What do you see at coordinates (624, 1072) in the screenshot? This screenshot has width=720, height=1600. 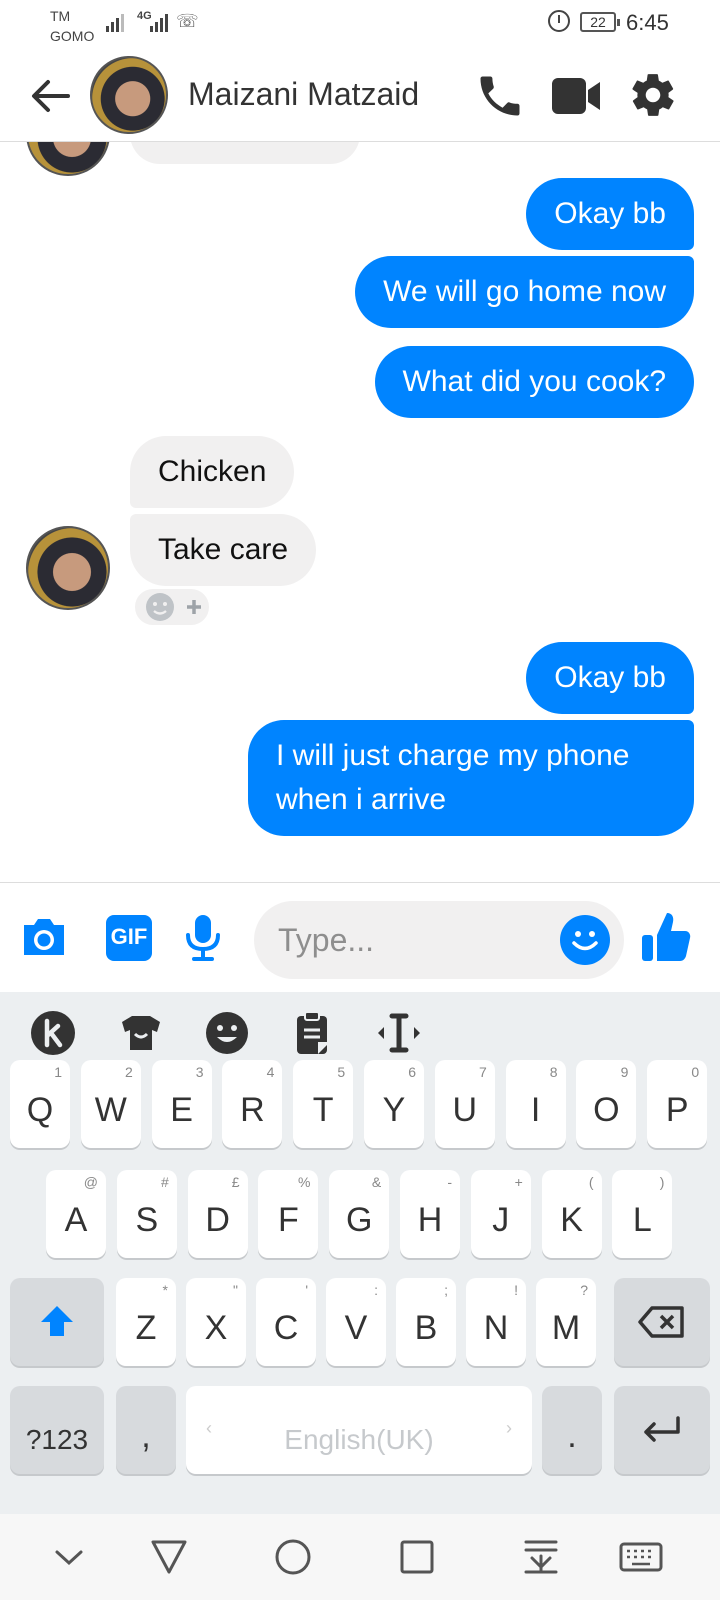 I see `key-hint: 9` at bounding box center [624, 1072].